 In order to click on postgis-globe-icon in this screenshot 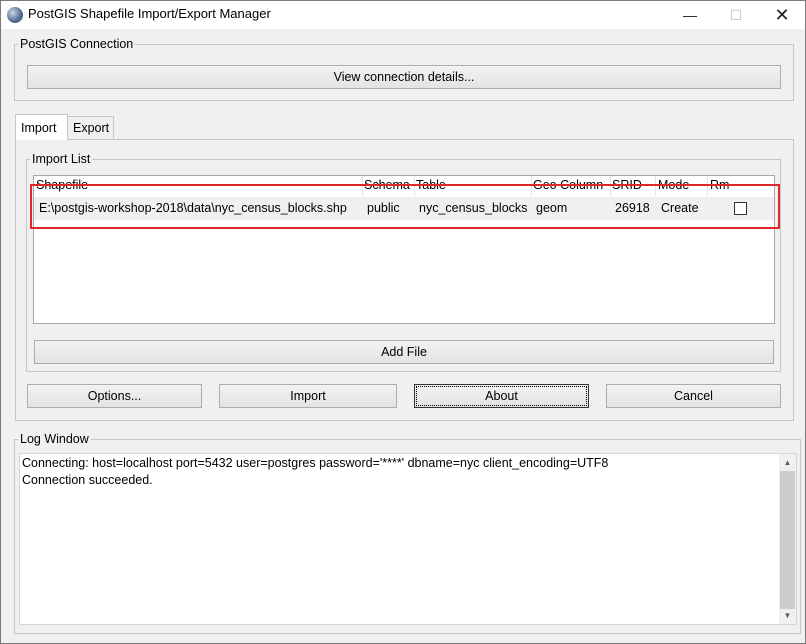, I will do `click(15, 15)`.